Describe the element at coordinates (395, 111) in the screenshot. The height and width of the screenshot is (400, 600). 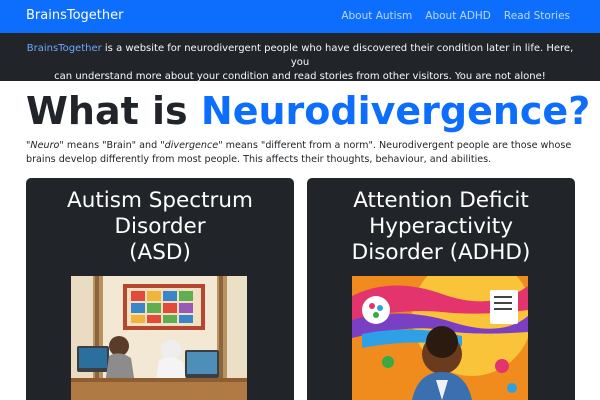
I see `page-title-accent: Neurodivergence?` at that location.